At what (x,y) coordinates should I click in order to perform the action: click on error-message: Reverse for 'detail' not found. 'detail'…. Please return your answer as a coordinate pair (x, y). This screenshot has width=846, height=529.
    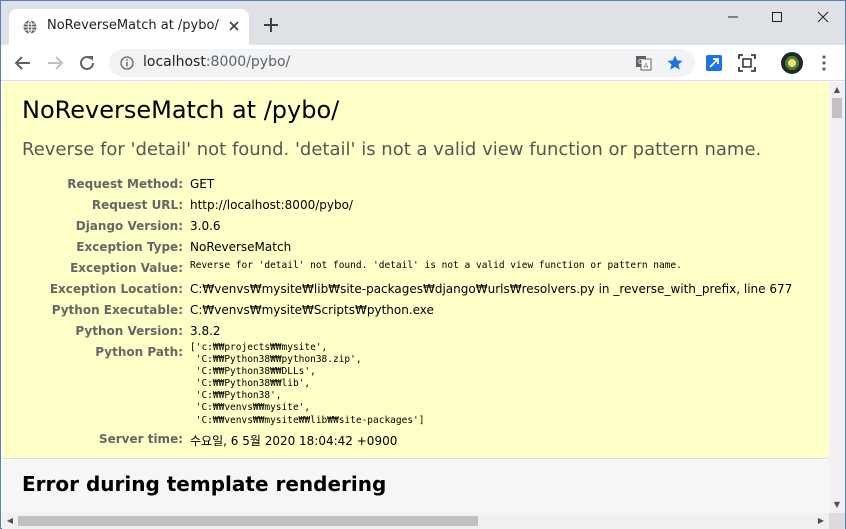
    Looking at the image, I should click on (392, 149).